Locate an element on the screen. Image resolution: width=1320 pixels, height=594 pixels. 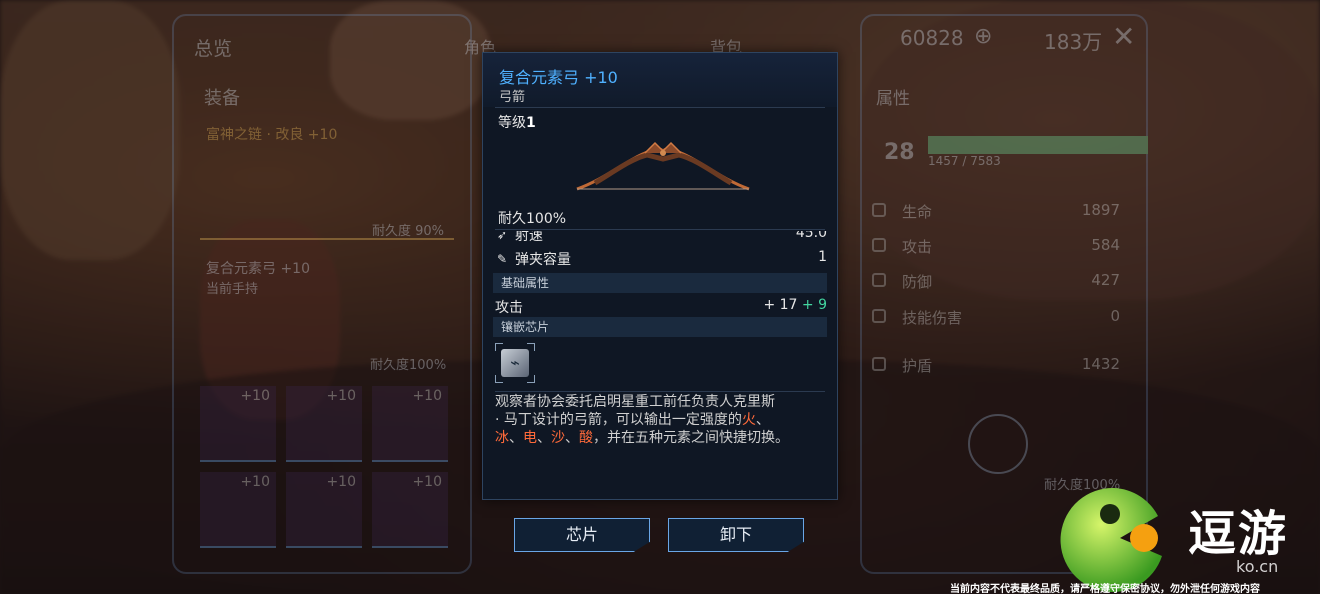
chip-icon: ⌁ is located at coordinates (515, 363).